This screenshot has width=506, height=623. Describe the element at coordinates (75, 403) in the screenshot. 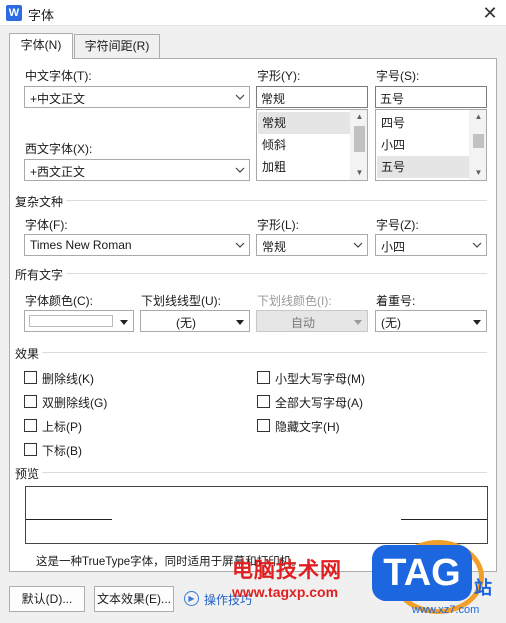

I see `double-strikethrough-label: 双删除线(G)` at that location.